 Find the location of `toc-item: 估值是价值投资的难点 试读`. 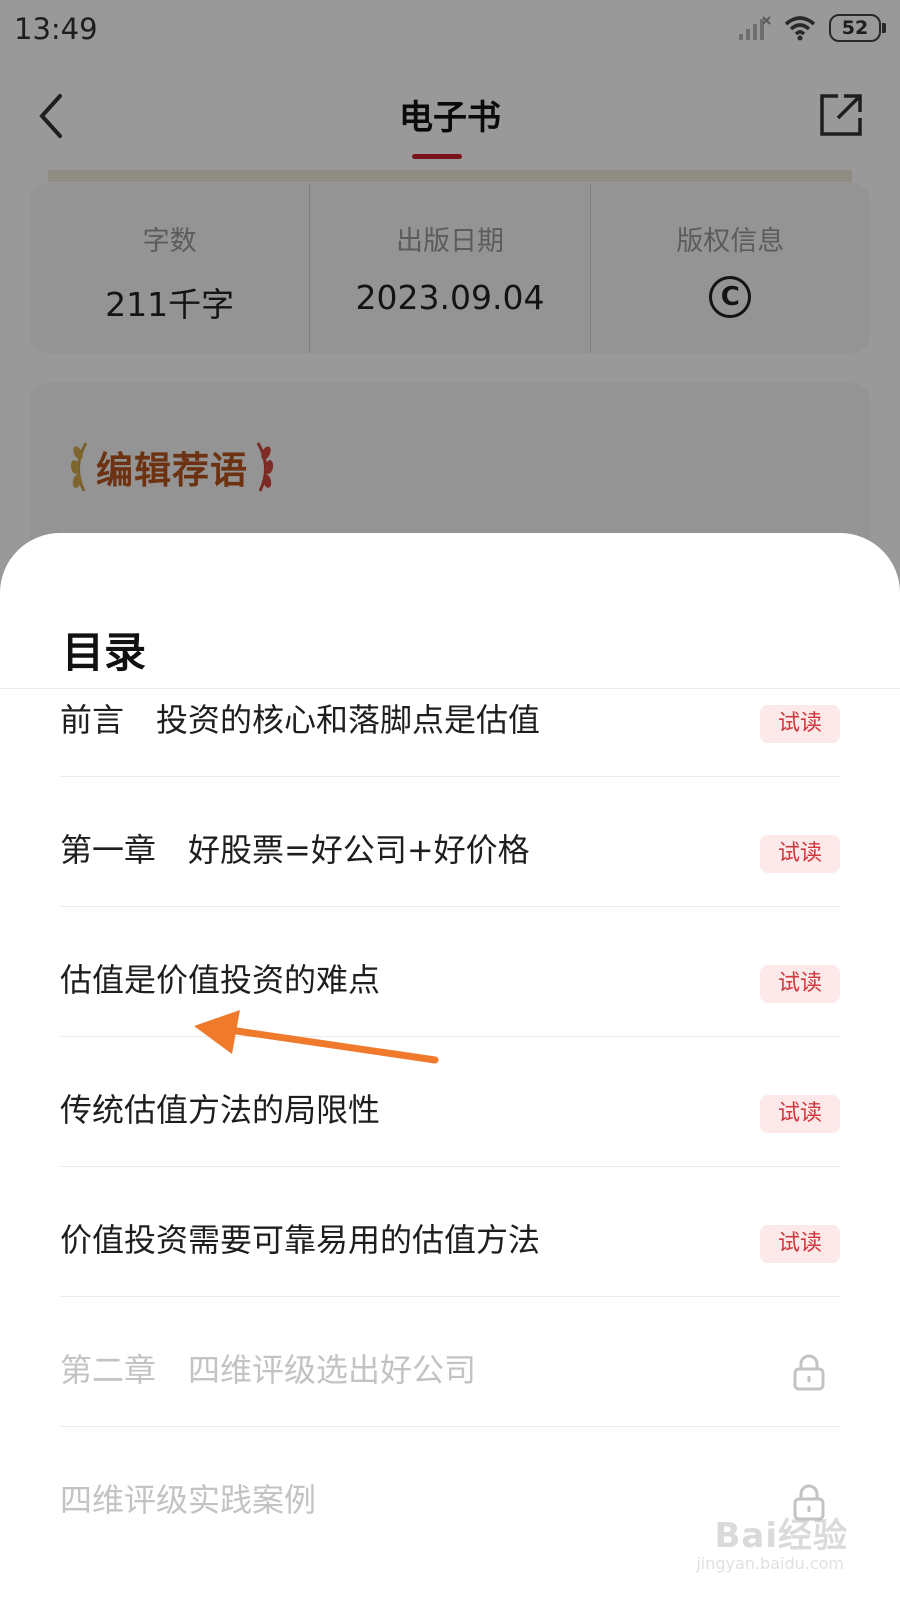

toc-item: 估值是价值投资的难点 试读 is located at coordinates (450, 1020).